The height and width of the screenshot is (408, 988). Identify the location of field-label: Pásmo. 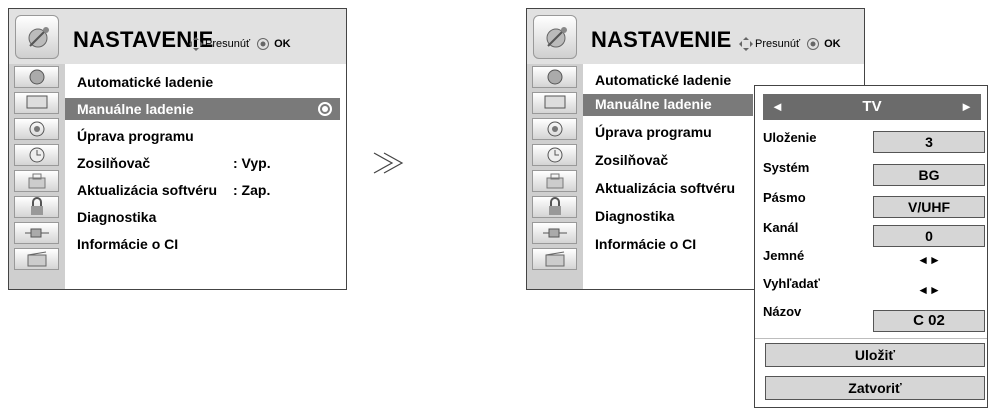
(784, 197).